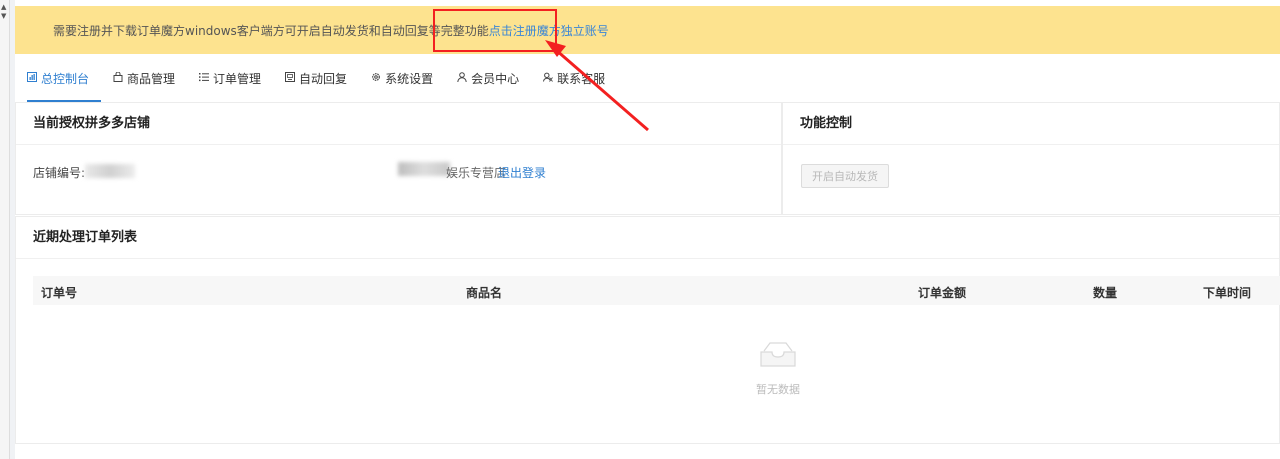 Image resolution: width=1280 pixels, height=459 pixels. Describe the element at coordinates (118, 78) in the screenshot. I see `bag-icon` at that location.